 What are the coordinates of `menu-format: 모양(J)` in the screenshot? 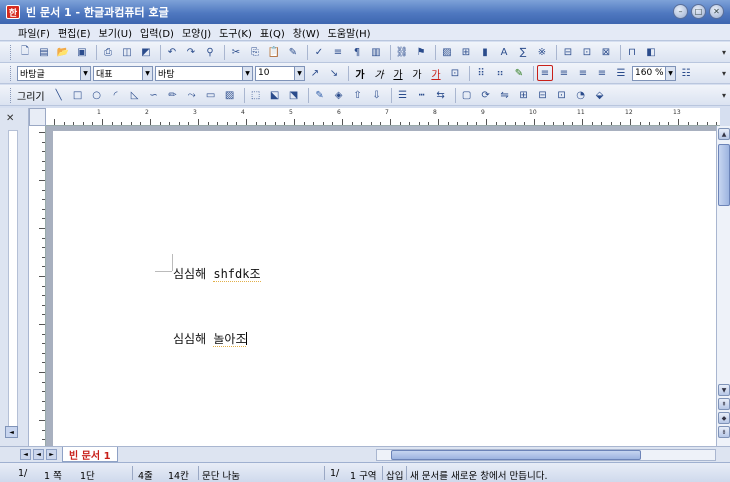 It's located at (196, 32).